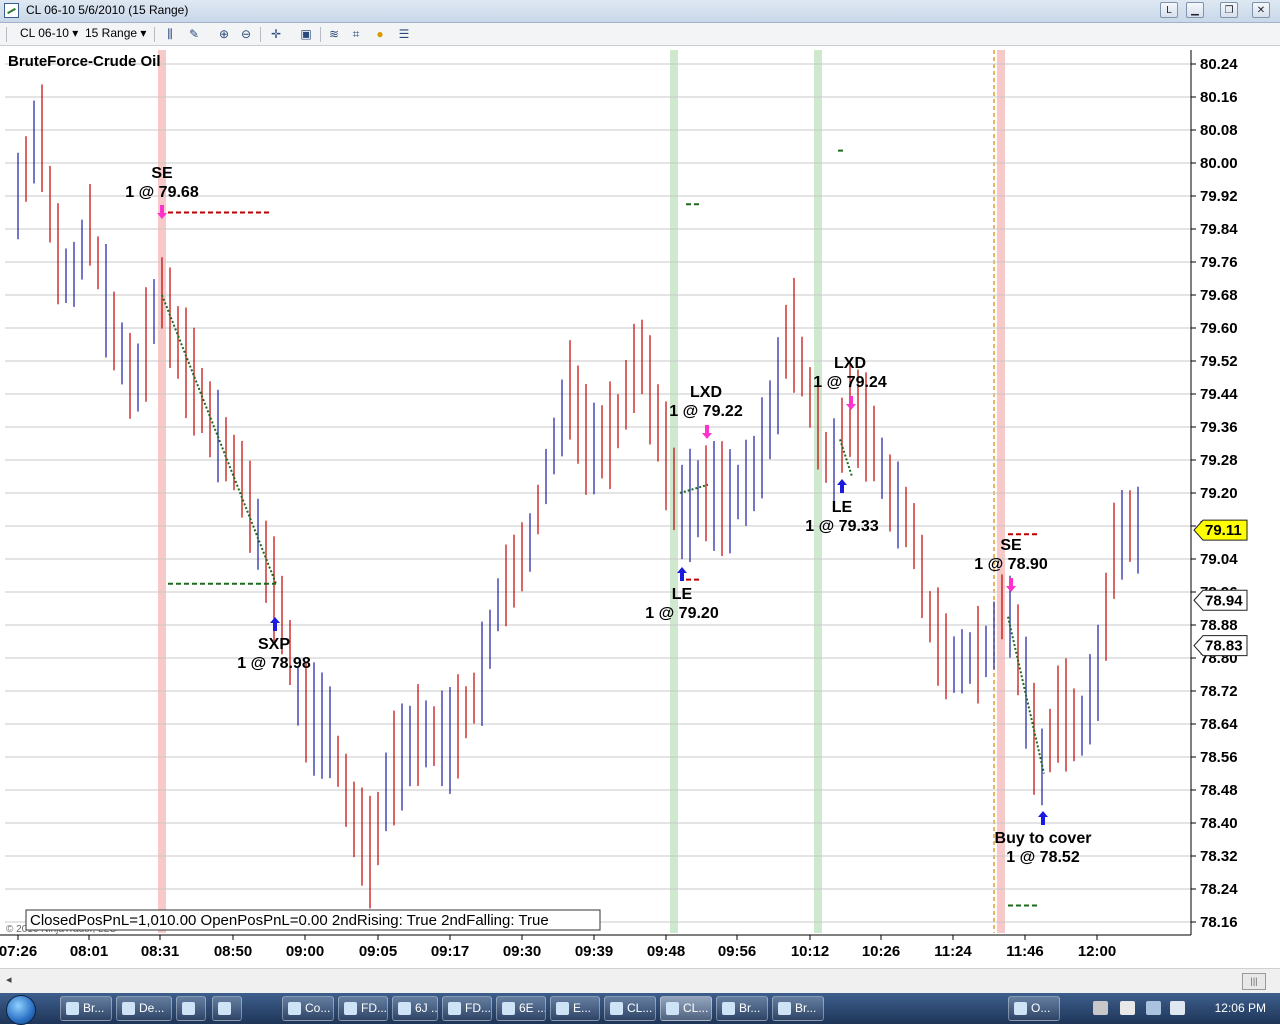 The height and width of the screenshot is (1025, 1280). I want to click on minimize-icon: ▁, so click(1195, 10).